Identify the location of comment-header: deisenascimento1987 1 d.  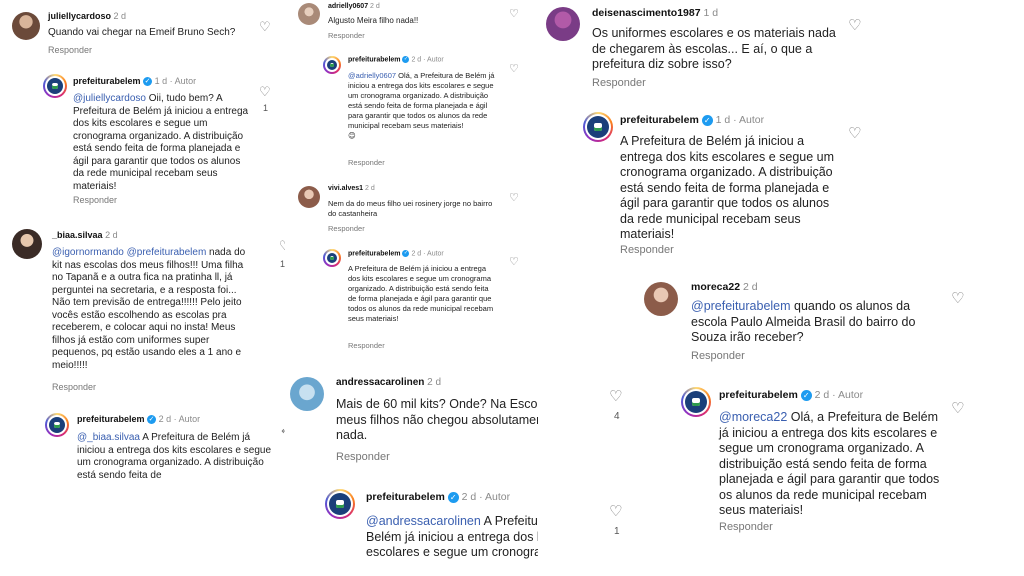
(655, 13).